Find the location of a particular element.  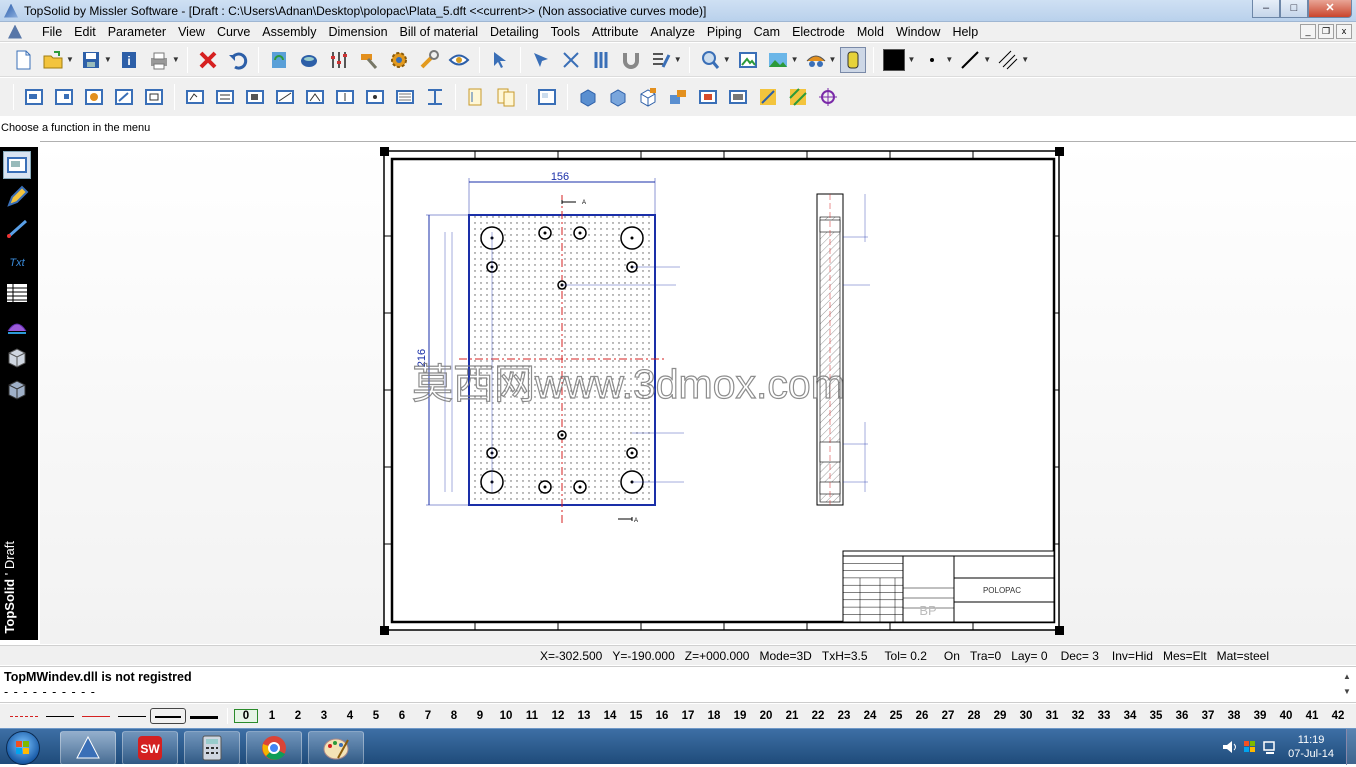

layer-0: 0 is located at coordinates (246, 716).